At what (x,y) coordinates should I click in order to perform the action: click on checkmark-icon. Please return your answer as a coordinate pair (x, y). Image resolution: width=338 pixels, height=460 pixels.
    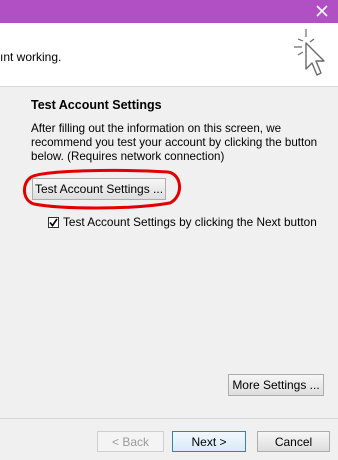
    Looking at the image, I should click on (53, 222).